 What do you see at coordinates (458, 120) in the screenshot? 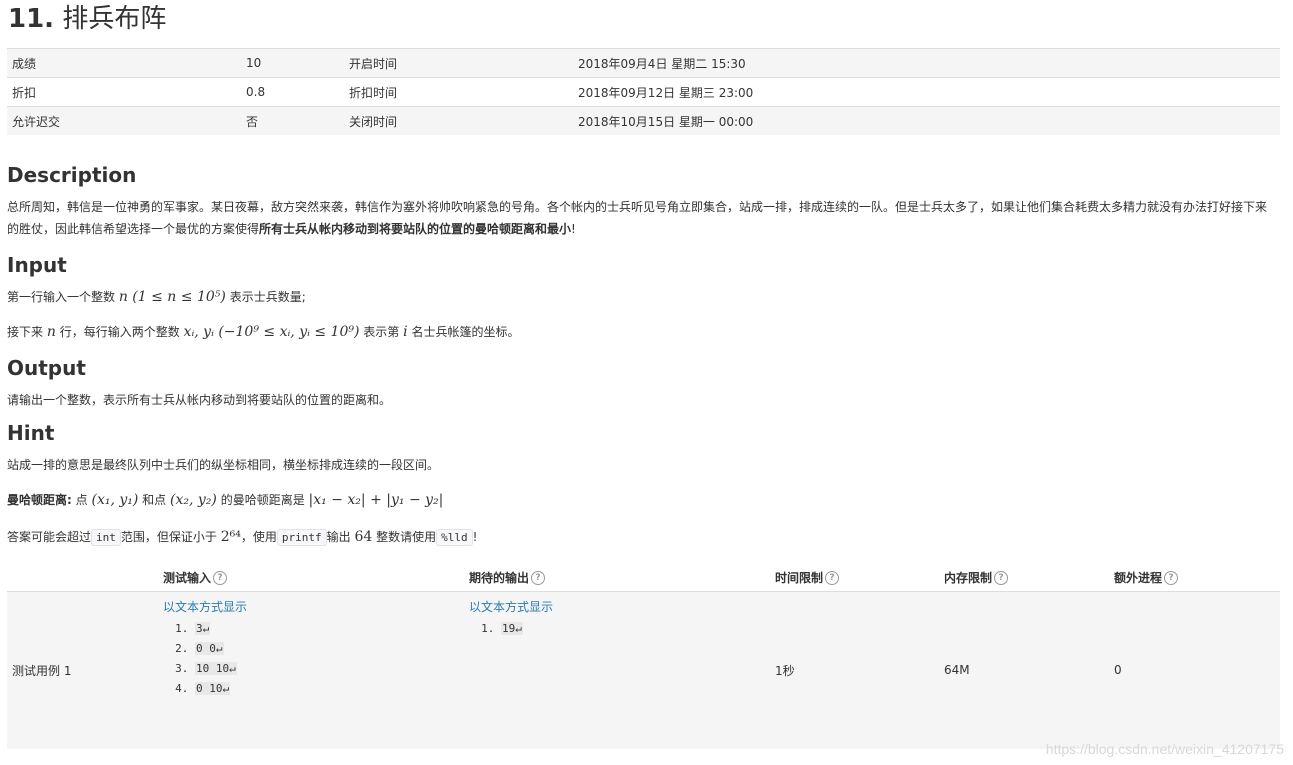
I see `close-time-label: 关闭时间` at bounding box center [458, 120].